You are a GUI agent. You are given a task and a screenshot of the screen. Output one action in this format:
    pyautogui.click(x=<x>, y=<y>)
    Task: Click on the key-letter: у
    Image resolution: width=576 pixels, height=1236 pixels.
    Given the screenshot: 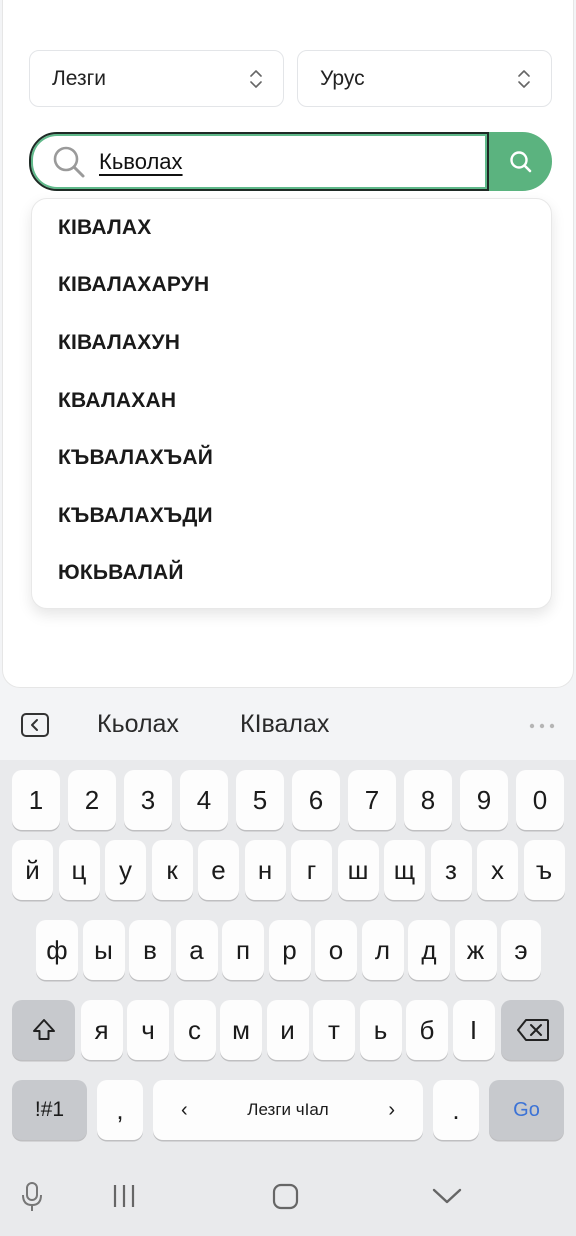 What is the action you would take?
    pyautogui.click(x=125, y=870)
    